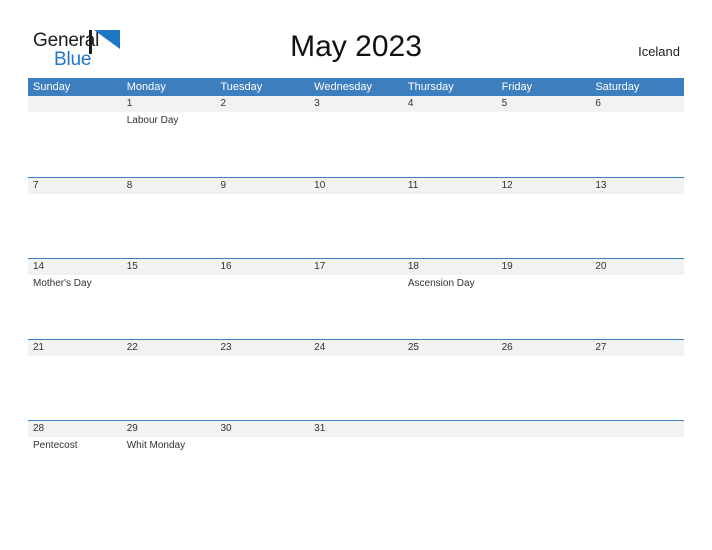 The width and height of the screenshot is (712, 550). What do you see at coordinates (169, 469) in the screenshot?
I see `day-cell: Whit Monday` at bounding box center [169, 469].